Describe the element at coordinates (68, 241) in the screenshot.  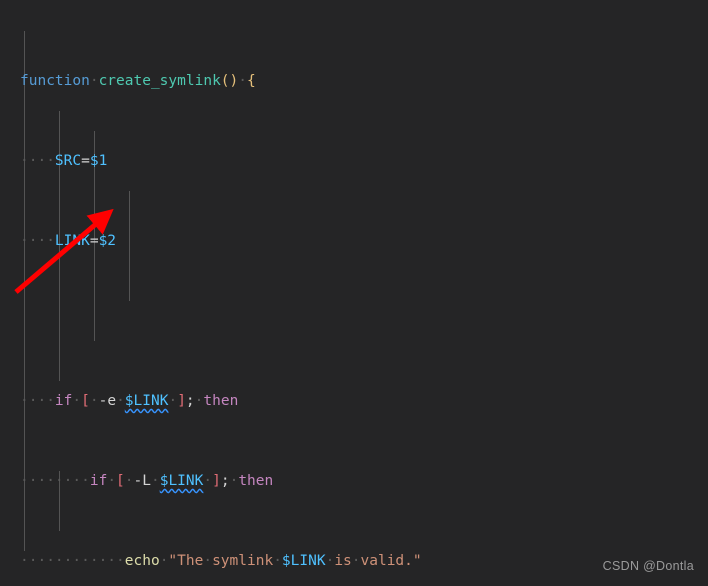
I see `code-line: ····LINK=$2` at that location.